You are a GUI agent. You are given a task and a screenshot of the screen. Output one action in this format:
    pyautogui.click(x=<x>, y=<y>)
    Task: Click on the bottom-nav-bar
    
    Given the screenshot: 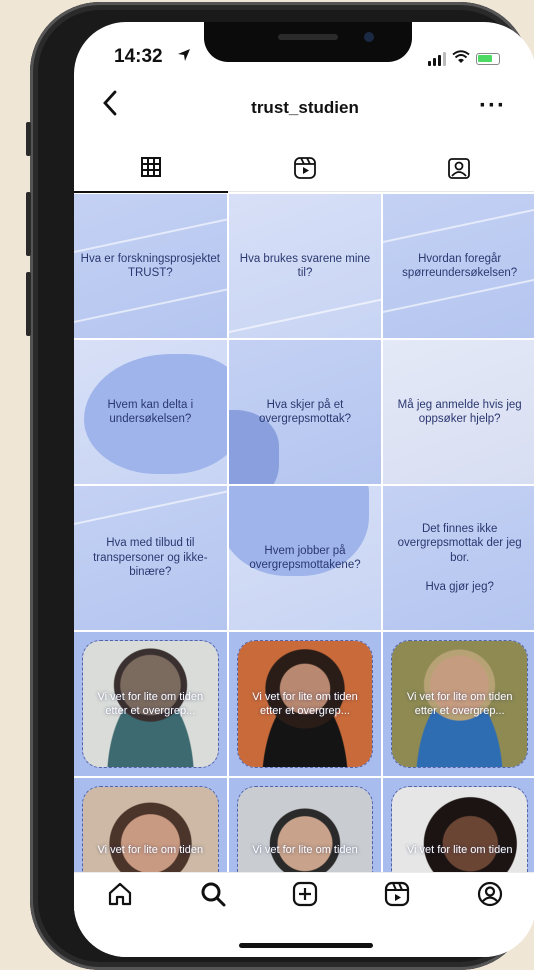 What is the action you would take?
    pyautogui.click(x=304, y=914)
    